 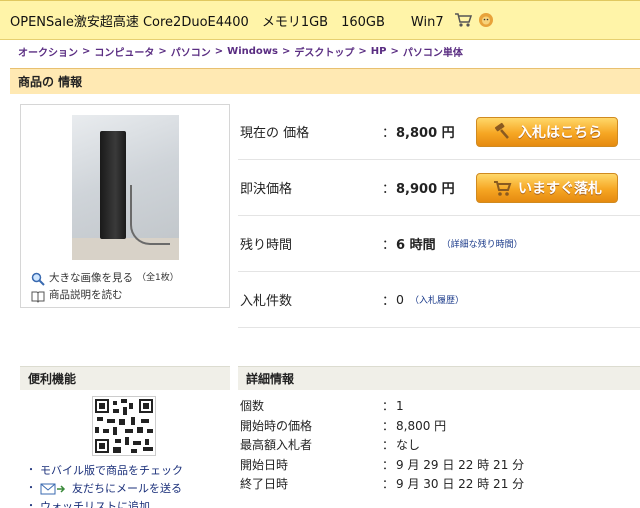 I want to click on info-row-time-left: 残り時間 ： 6 時間 （詳細な残り時間）, so click(x=439, y=244).